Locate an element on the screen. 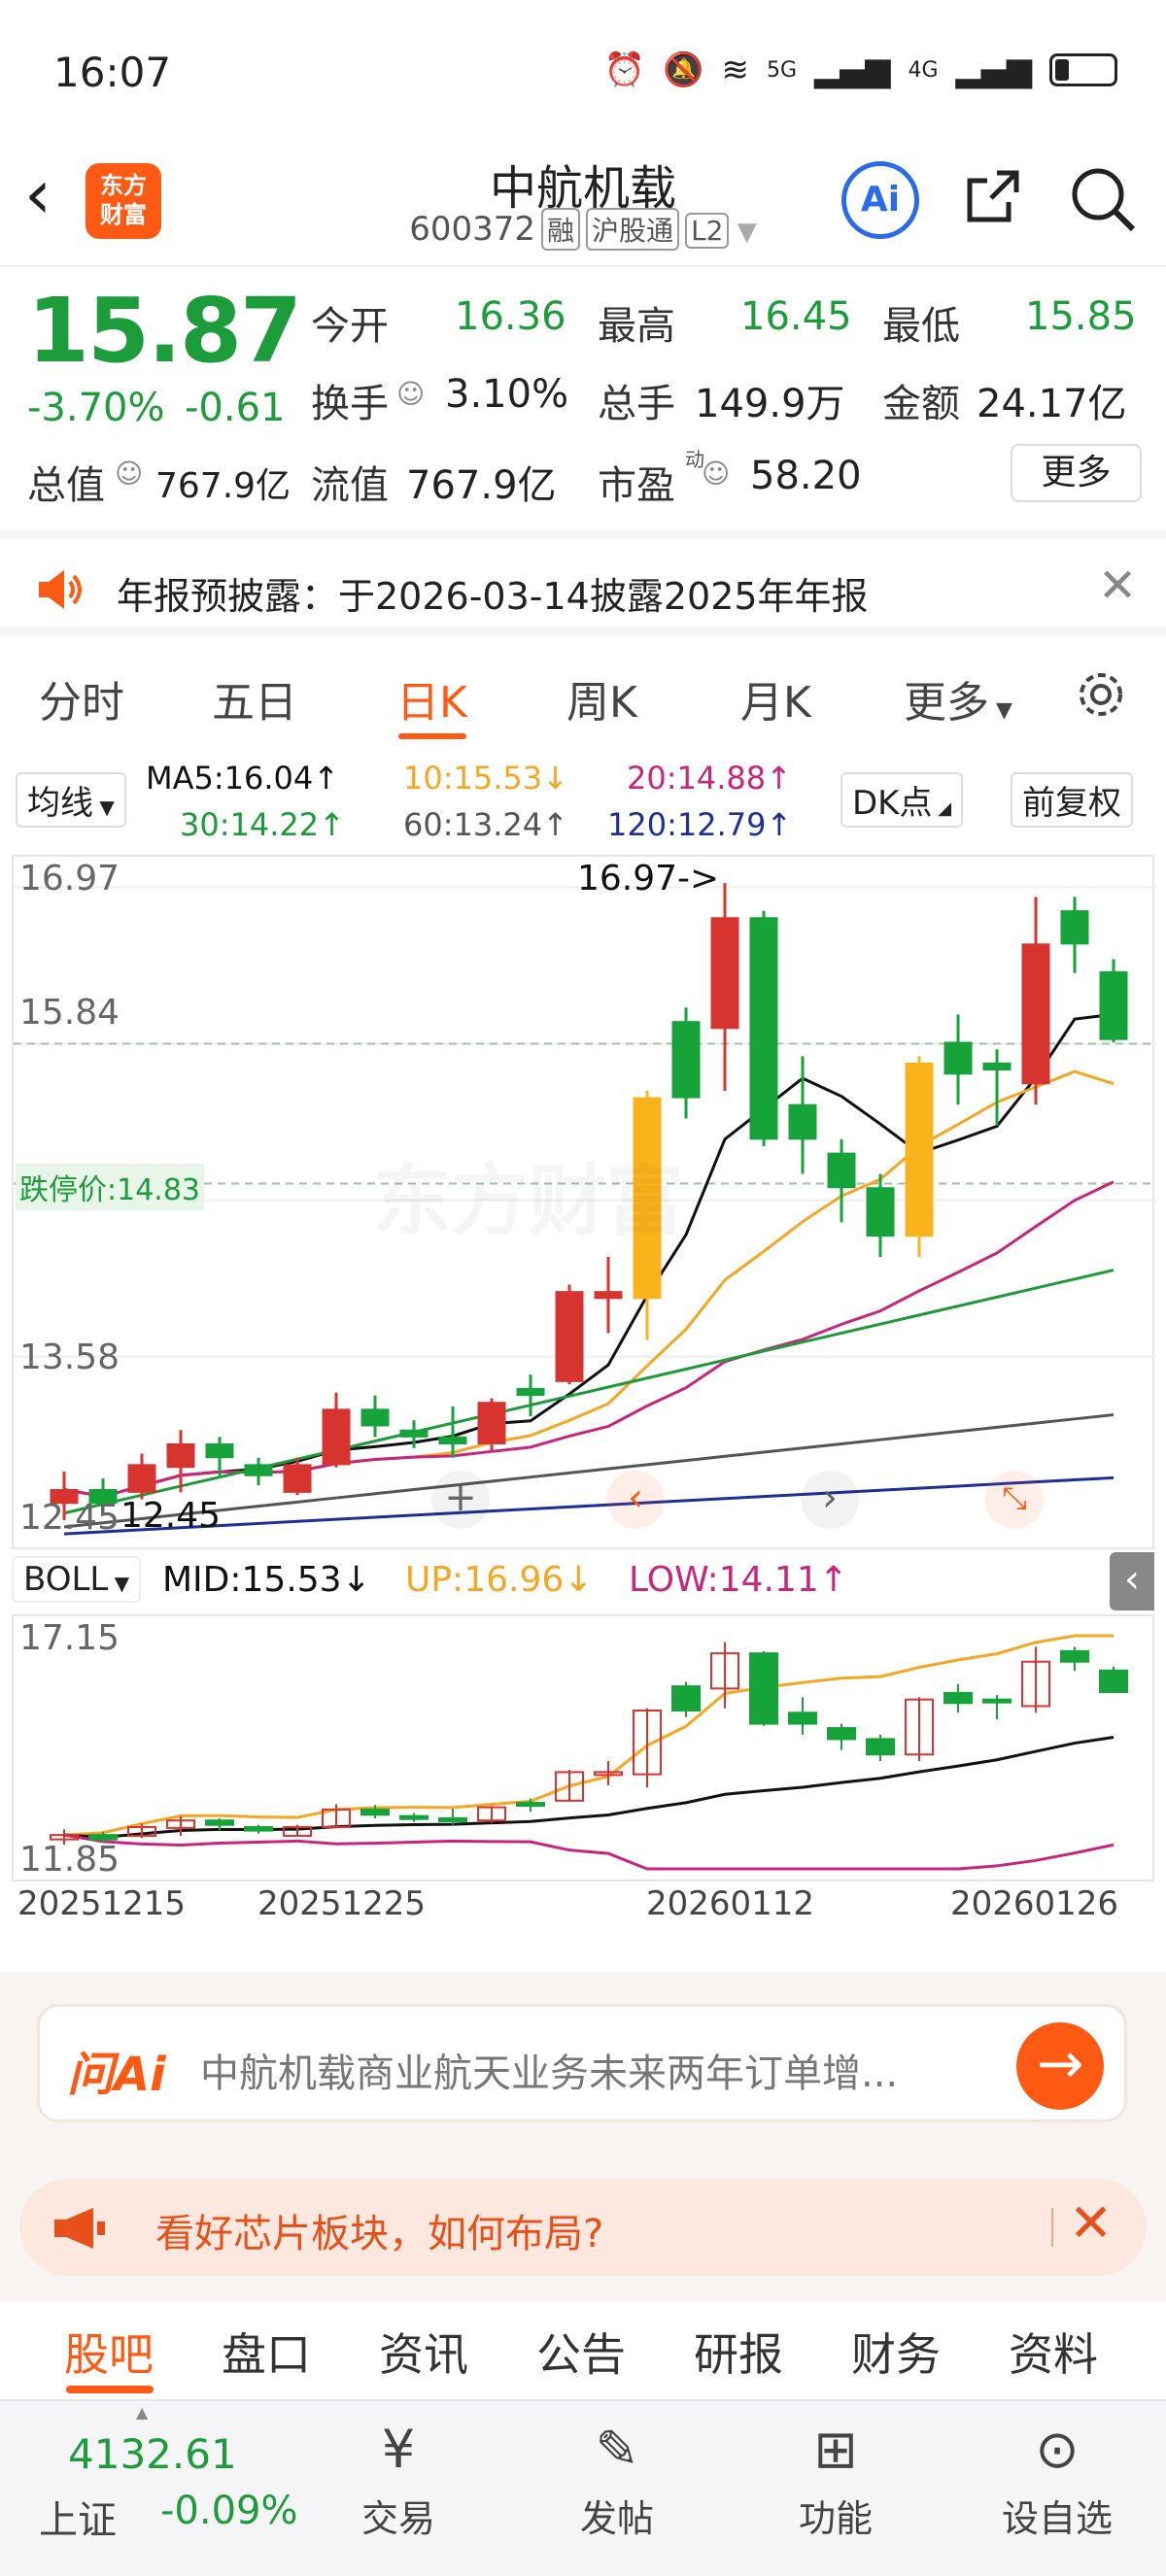 This screenshot has height=2576, width=1166. low-label: 最低 is located at coordinates (921, 326).